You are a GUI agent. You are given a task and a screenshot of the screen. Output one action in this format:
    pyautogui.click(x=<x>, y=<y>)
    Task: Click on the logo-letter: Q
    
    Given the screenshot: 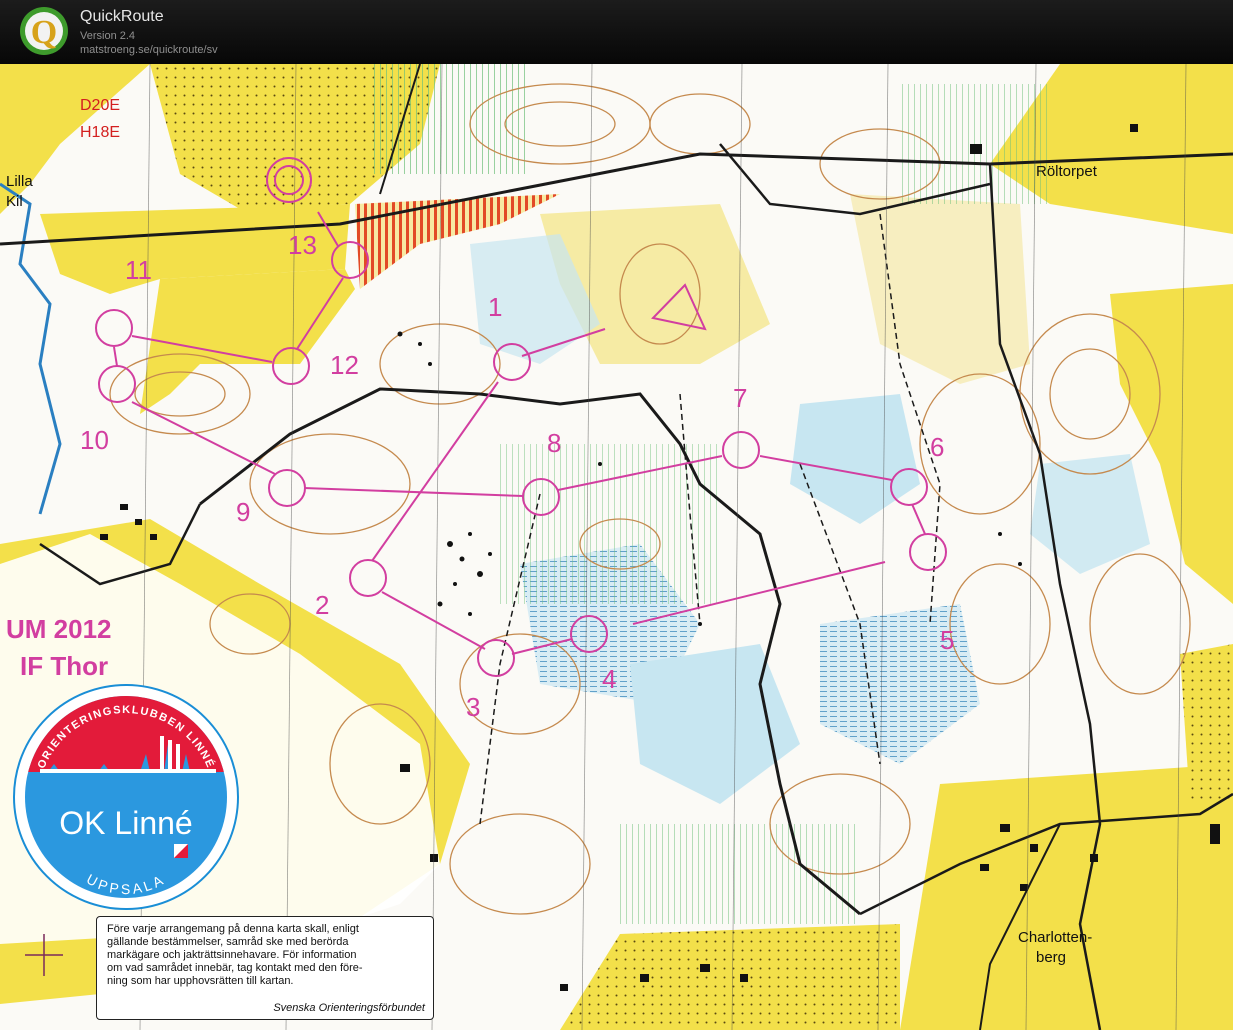 What is the action you would take?
    pyautogui.click(x=44, y=32)
    